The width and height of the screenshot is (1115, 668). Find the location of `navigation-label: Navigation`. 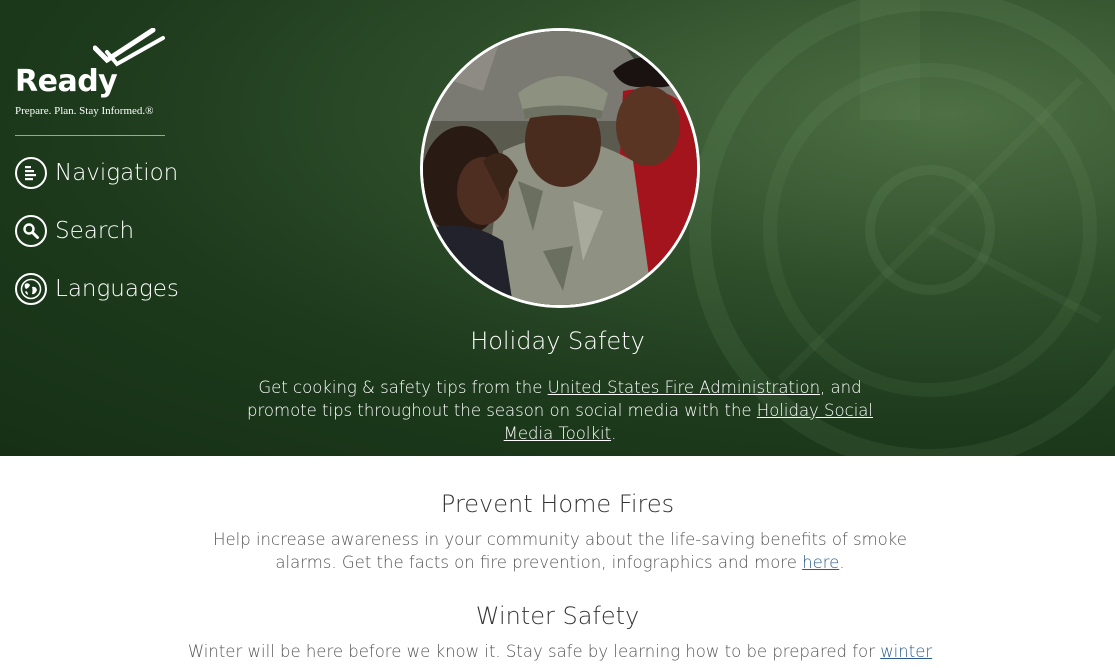

navigation-label: Navigation is located at coordinates (117, 173).